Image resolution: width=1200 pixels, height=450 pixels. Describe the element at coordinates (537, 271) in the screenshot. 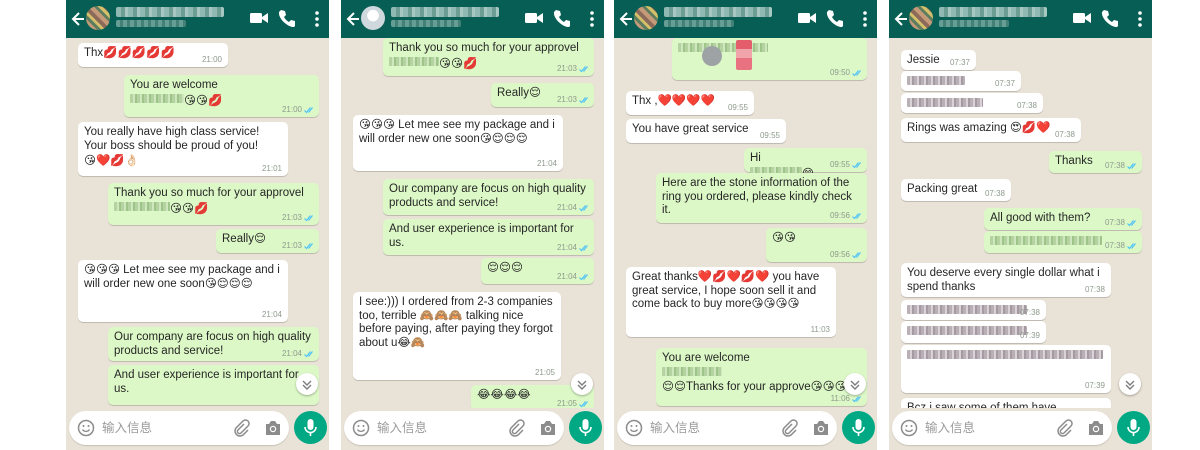

I see `outgoing-message: 😌😌😌 21:04` at that location.